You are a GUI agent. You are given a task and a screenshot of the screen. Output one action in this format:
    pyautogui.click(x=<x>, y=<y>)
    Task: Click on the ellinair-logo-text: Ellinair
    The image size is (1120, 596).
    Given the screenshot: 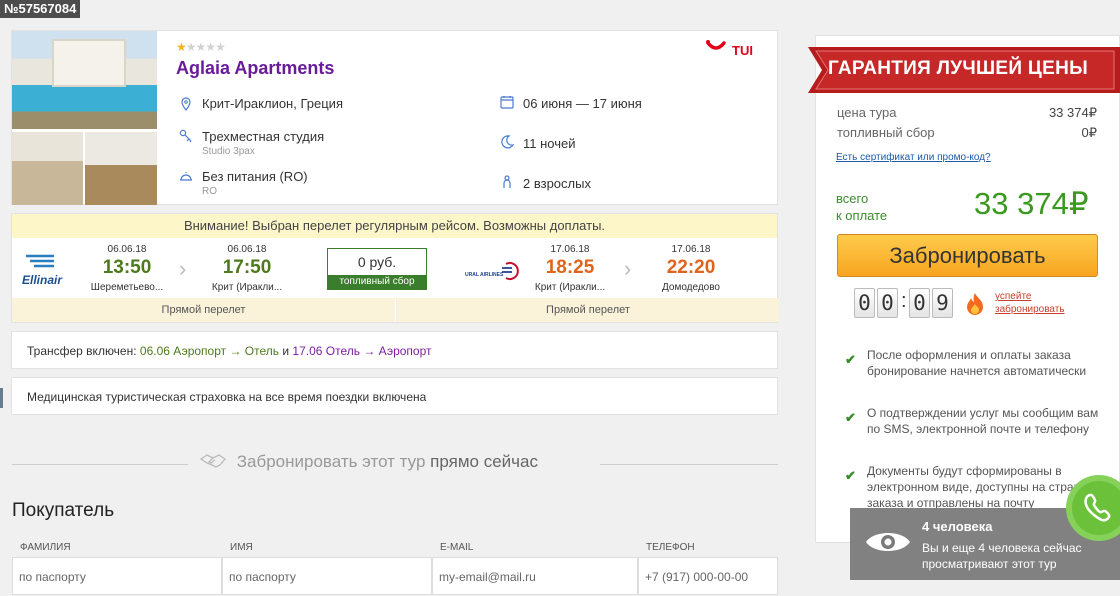 What is the action you would take?
    pyautogui.click(x=42, y=280)
    